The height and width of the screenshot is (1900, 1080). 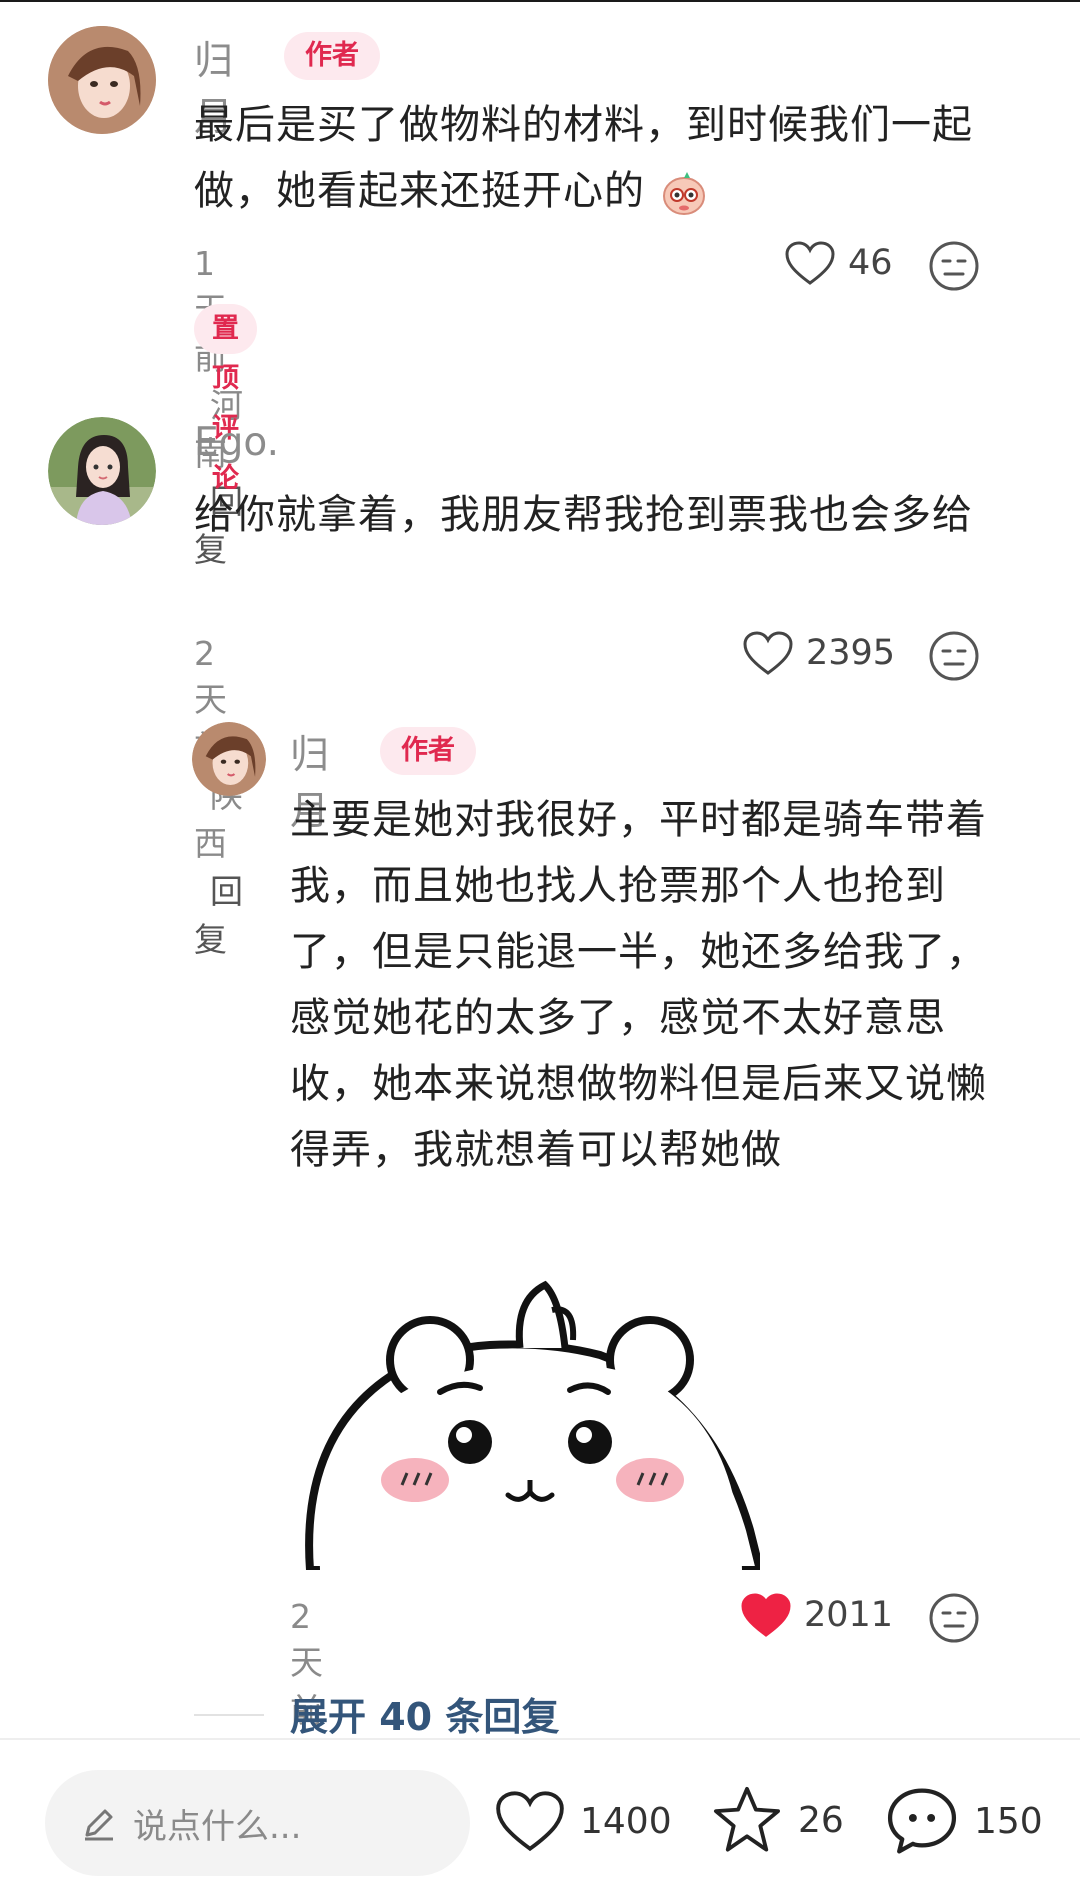 What do you see at coordinates (236, 442) in the screenshot?
I see `username: Ego.` at bounding box center [236, 442].